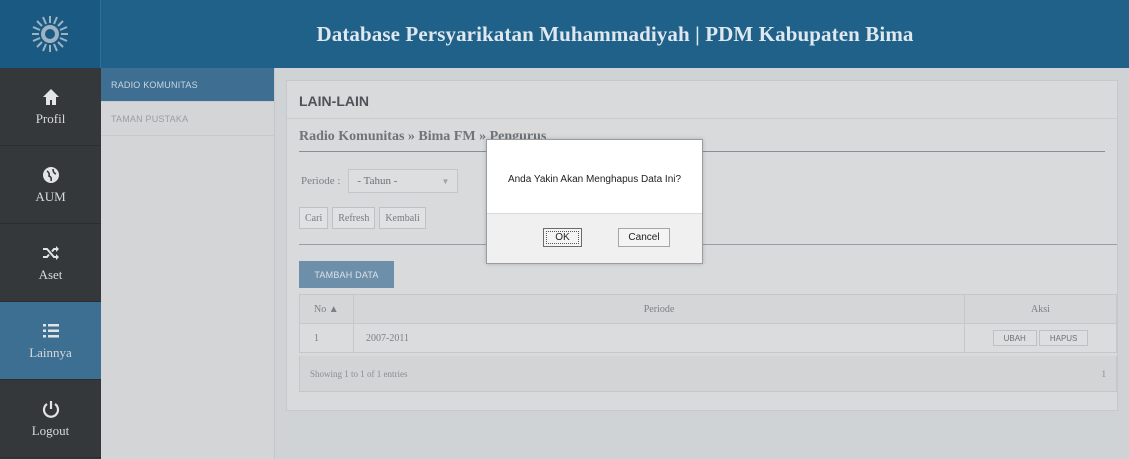 The image size is (1129, 459). I want to click on shuffle-icon, so click(50, 252).